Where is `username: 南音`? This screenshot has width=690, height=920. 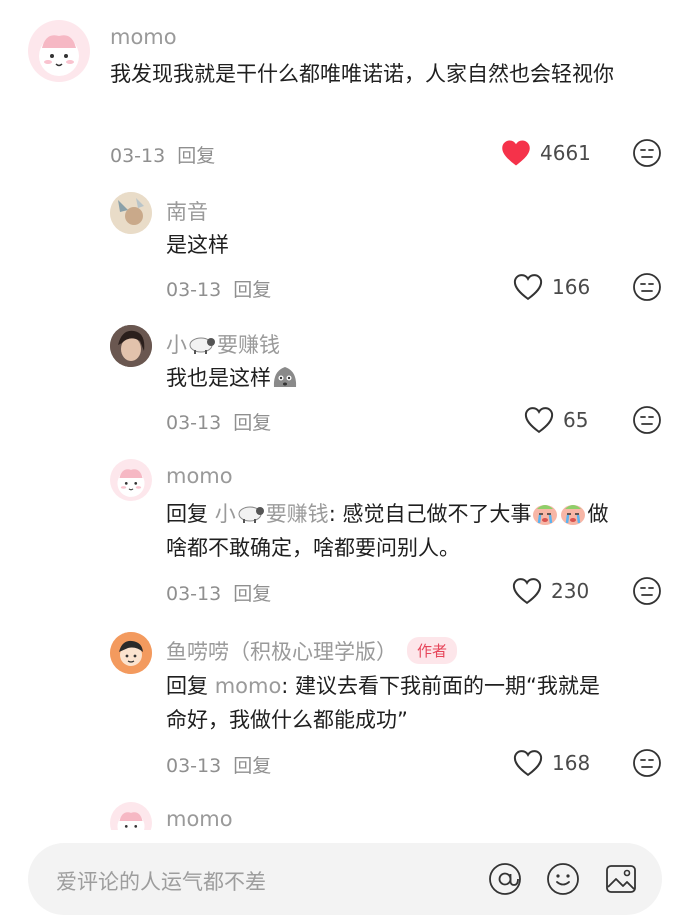
username: 南音 is located at coordinates (187, 211).